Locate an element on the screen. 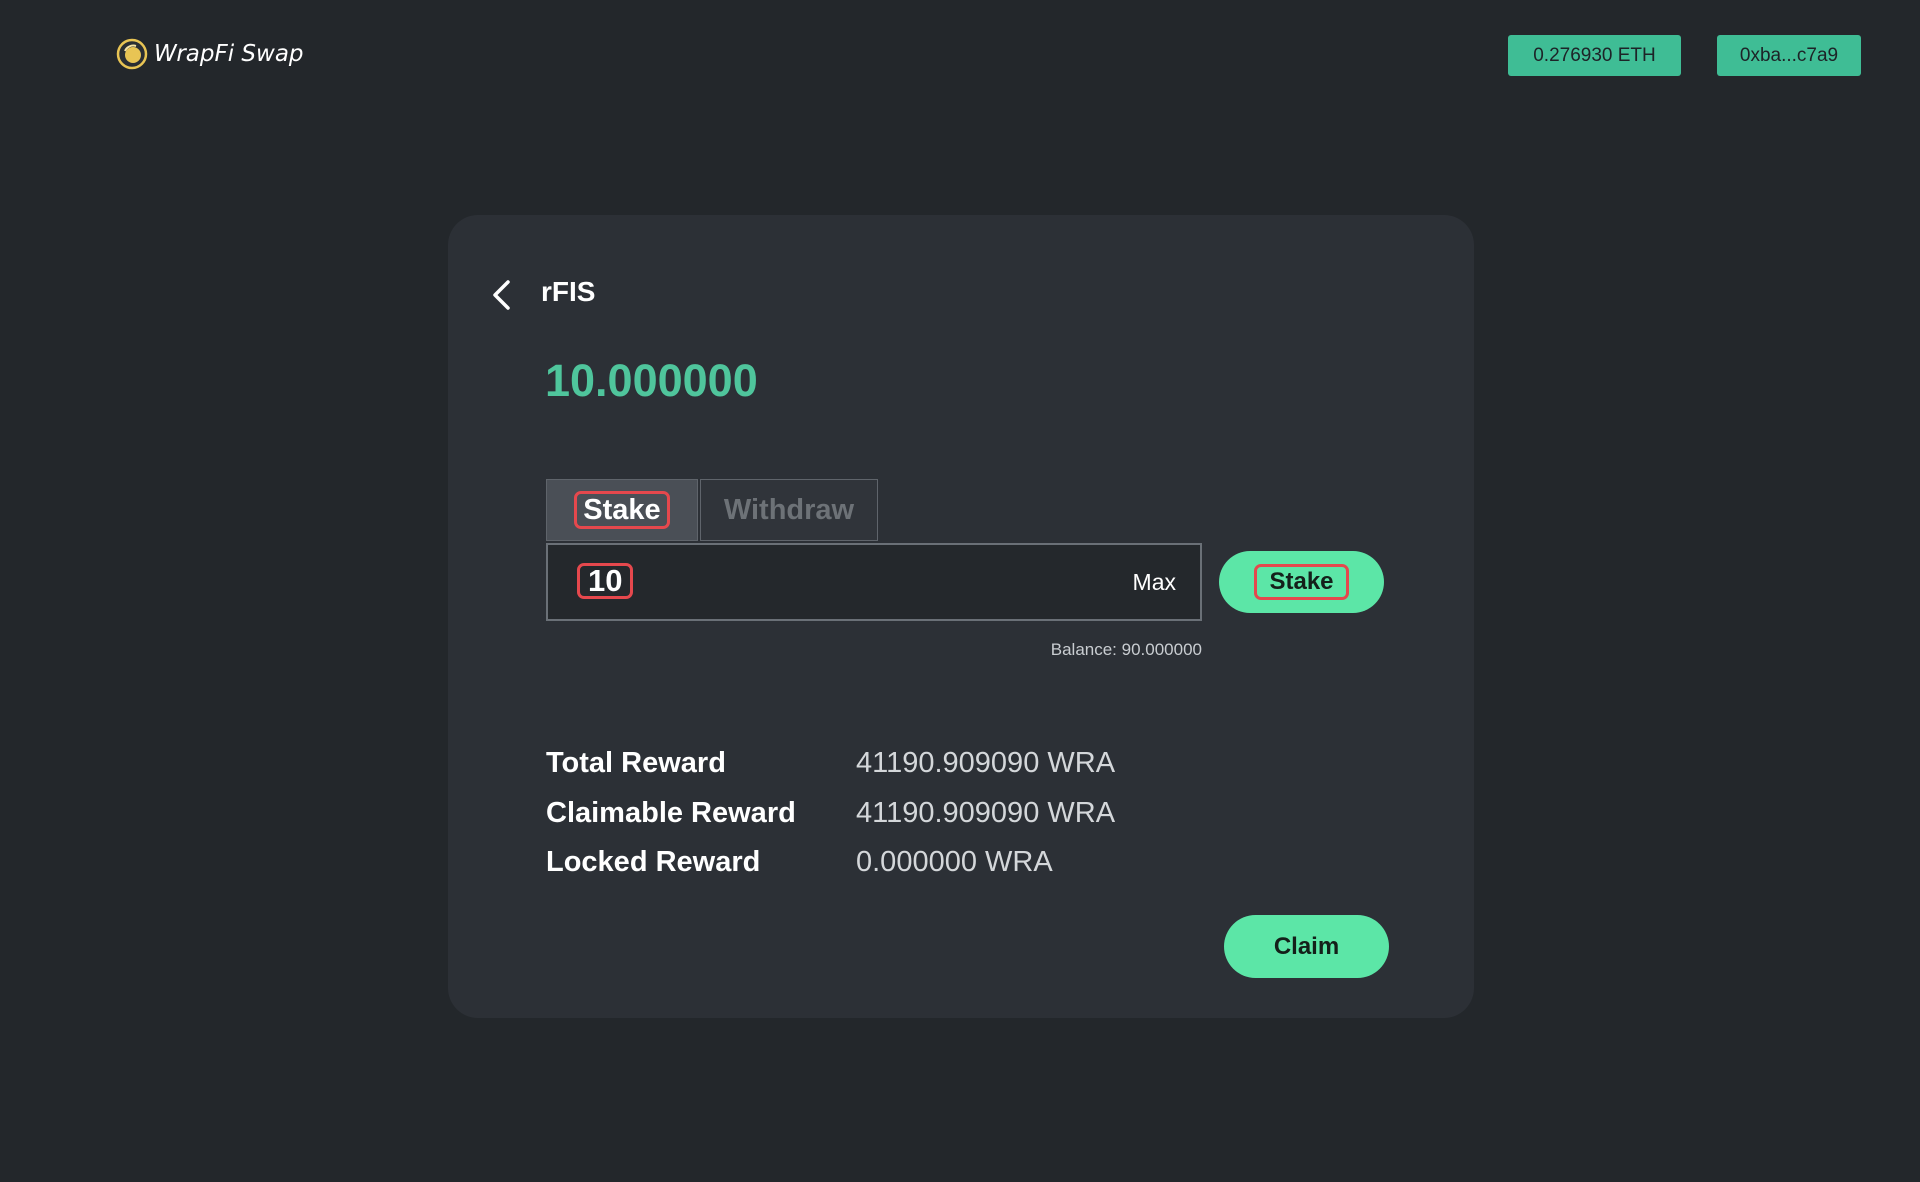 The width and height of the screenshot is (1920, 1182). staked-amount: 10.000000 is located at coordinates (651, 380).